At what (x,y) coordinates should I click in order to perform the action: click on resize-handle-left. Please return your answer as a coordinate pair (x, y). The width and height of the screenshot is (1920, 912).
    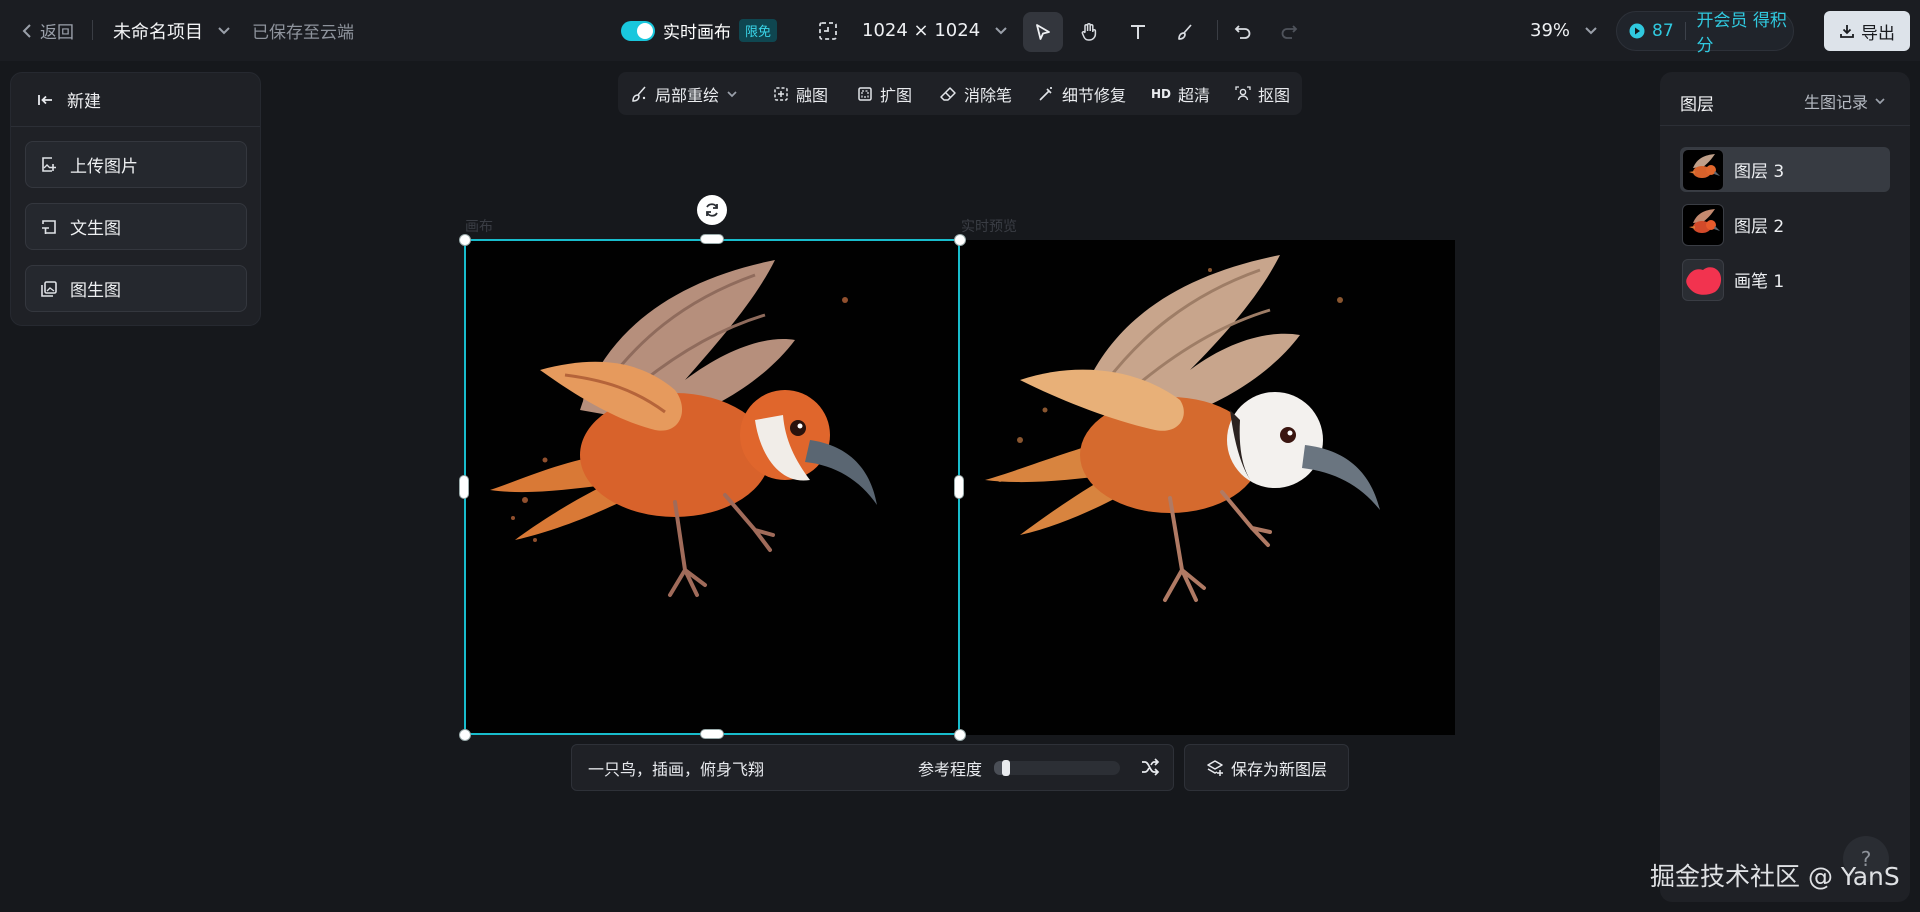
    Looking at the image, I should click on (464, 487).